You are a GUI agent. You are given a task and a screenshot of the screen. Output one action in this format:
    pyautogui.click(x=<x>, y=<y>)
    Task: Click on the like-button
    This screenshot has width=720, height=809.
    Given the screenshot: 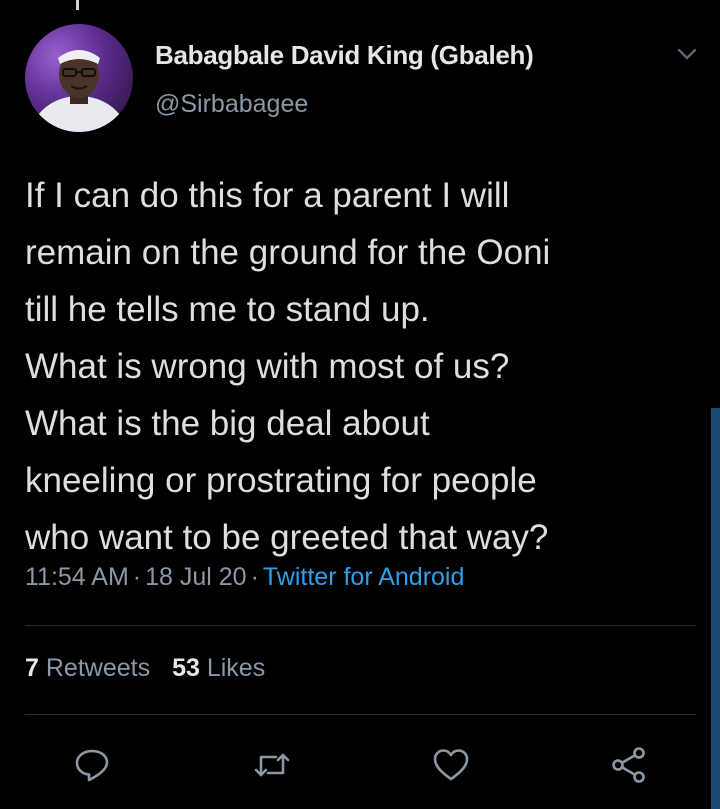 What is the action you would take?
    pyautogui.click(x=451, y=765)
    